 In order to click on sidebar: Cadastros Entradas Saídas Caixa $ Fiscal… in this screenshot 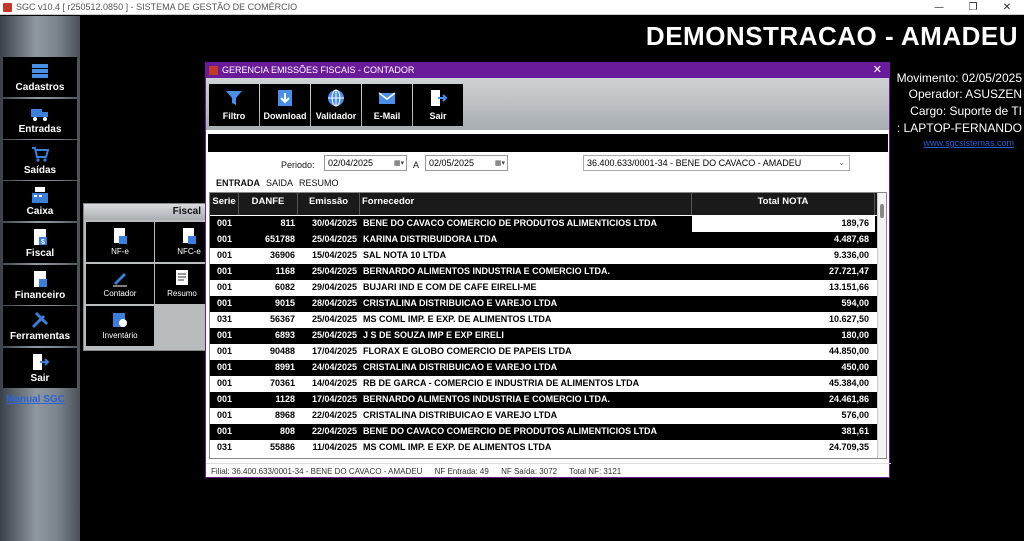, I will do `click(40, 278)`.